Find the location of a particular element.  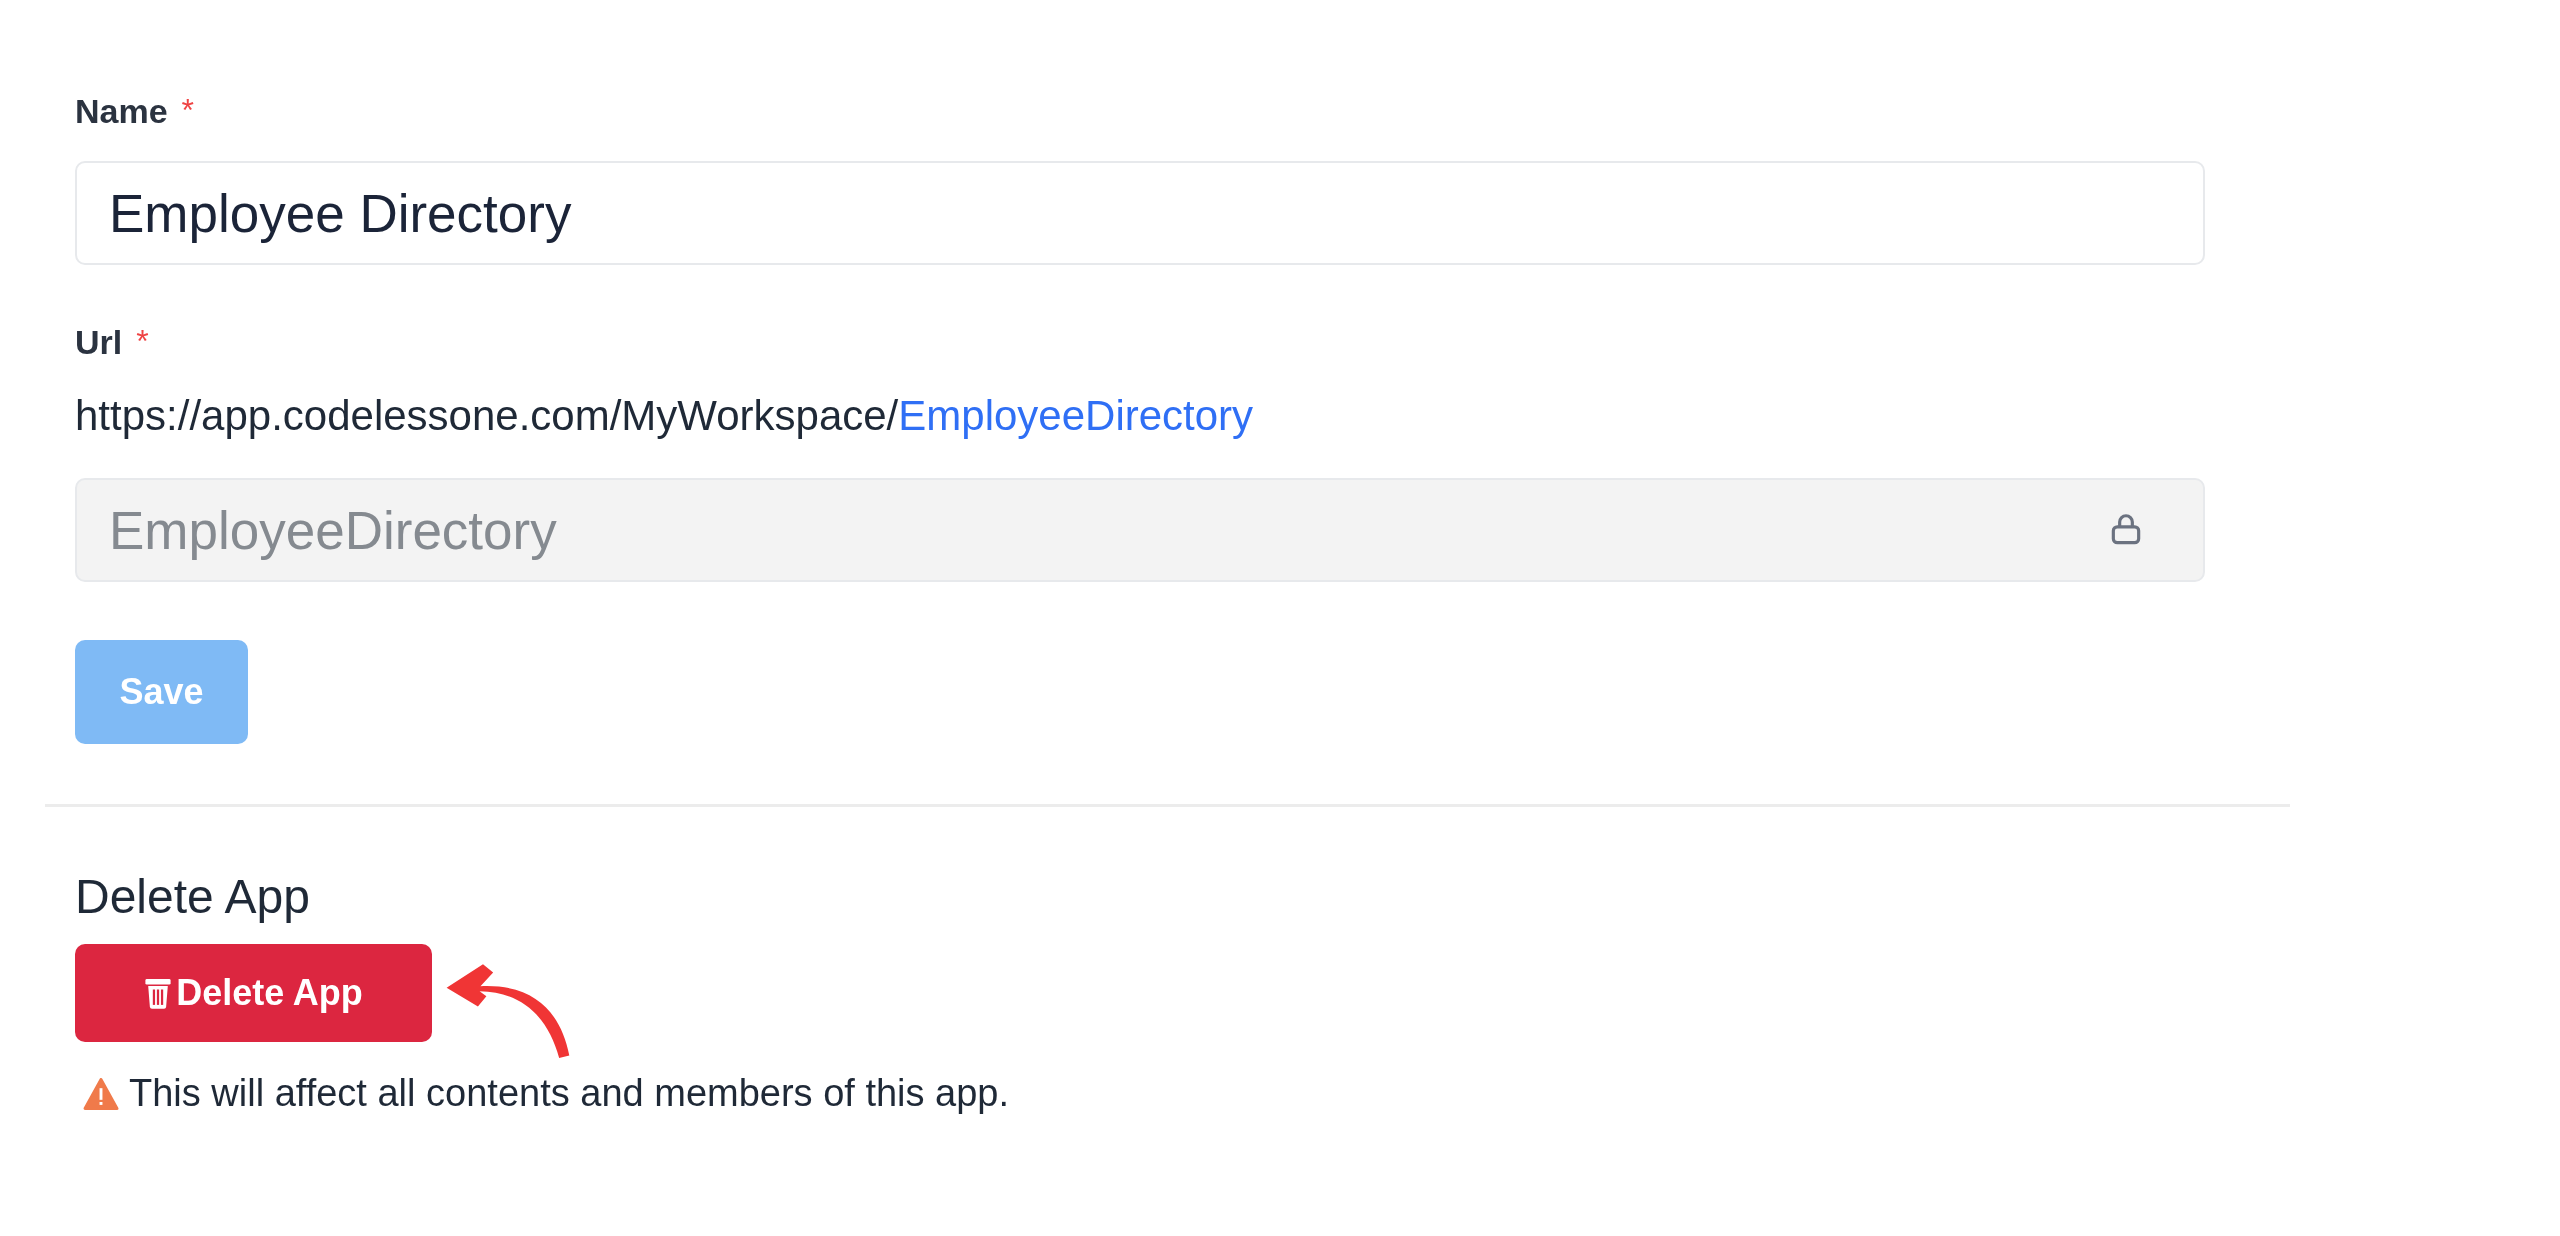

section-heading: Delete App is located at coordinates (193, 896).